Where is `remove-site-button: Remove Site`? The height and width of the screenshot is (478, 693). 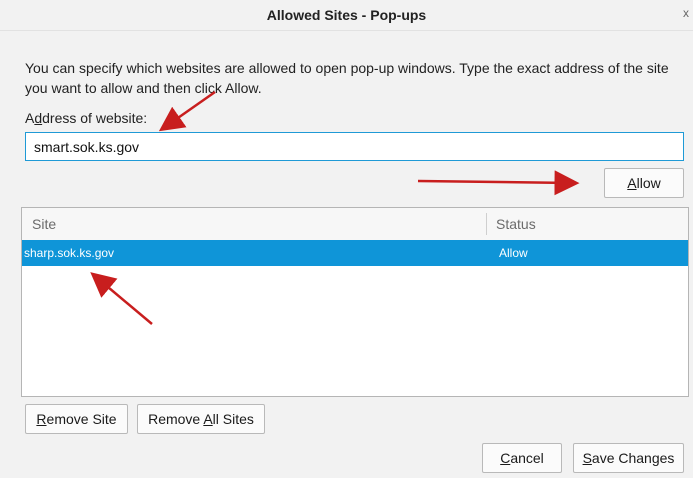 remove-site-button: Remove Site is located at coordinates (76, 419).